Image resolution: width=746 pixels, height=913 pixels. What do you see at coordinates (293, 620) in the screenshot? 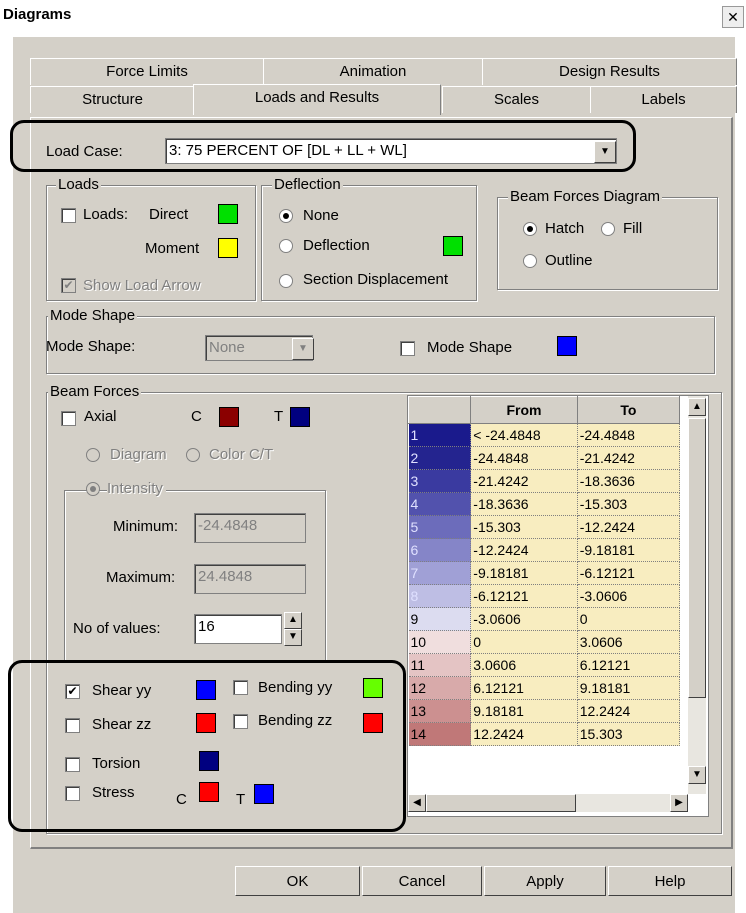
I see `nvalues-up-icon: ▲` at bounding box center [293, 620].